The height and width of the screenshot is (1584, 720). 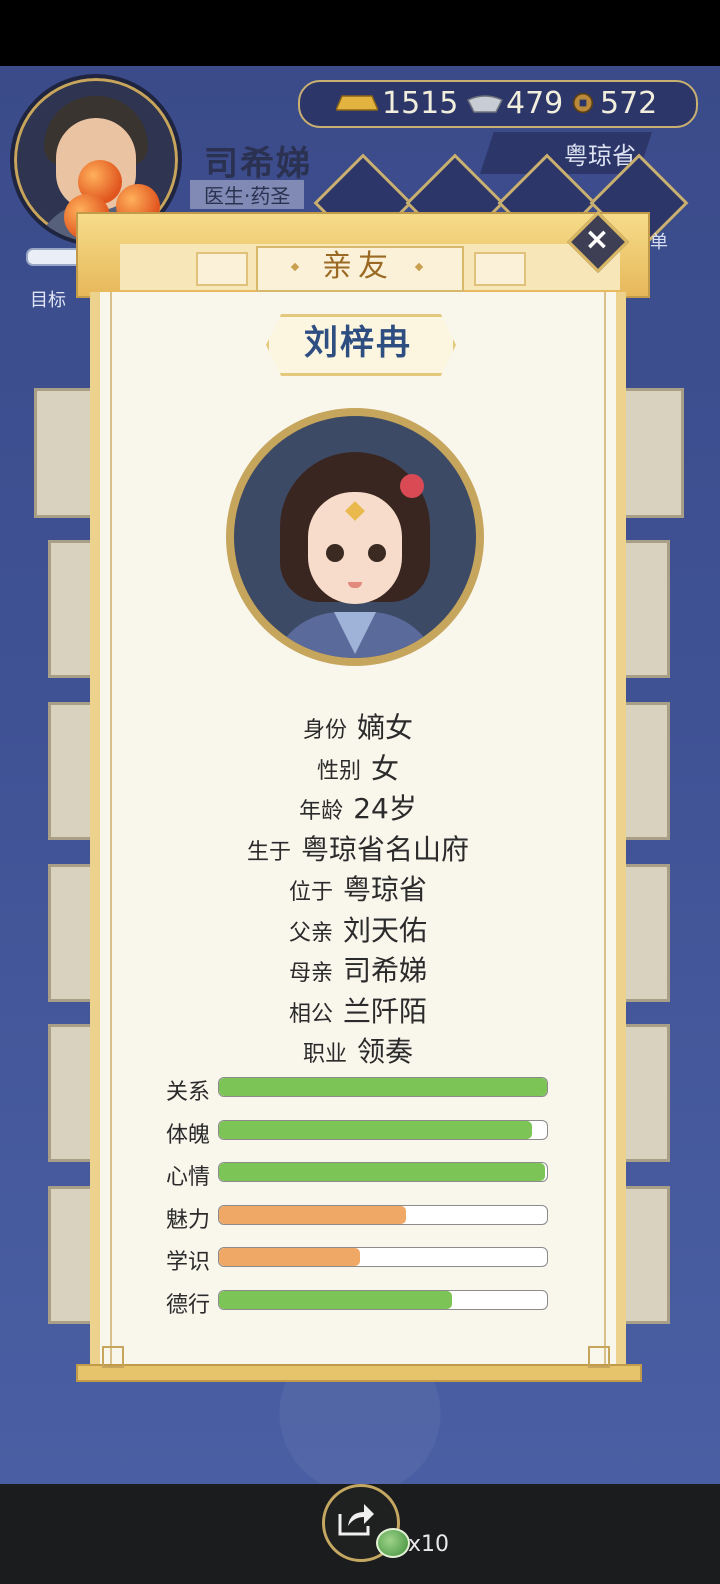 What do you see at coordinates (188, 1177) in the screenshot?
I see `stat-label-mood: 心情` at bounding box center [188, 1177].